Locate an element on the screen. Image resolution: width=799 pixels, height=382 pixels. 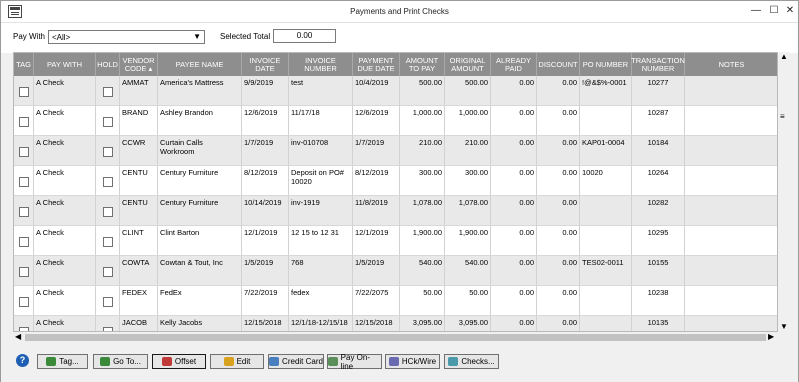
column-header: DISCOUNT is located at coordinates (558, 64).